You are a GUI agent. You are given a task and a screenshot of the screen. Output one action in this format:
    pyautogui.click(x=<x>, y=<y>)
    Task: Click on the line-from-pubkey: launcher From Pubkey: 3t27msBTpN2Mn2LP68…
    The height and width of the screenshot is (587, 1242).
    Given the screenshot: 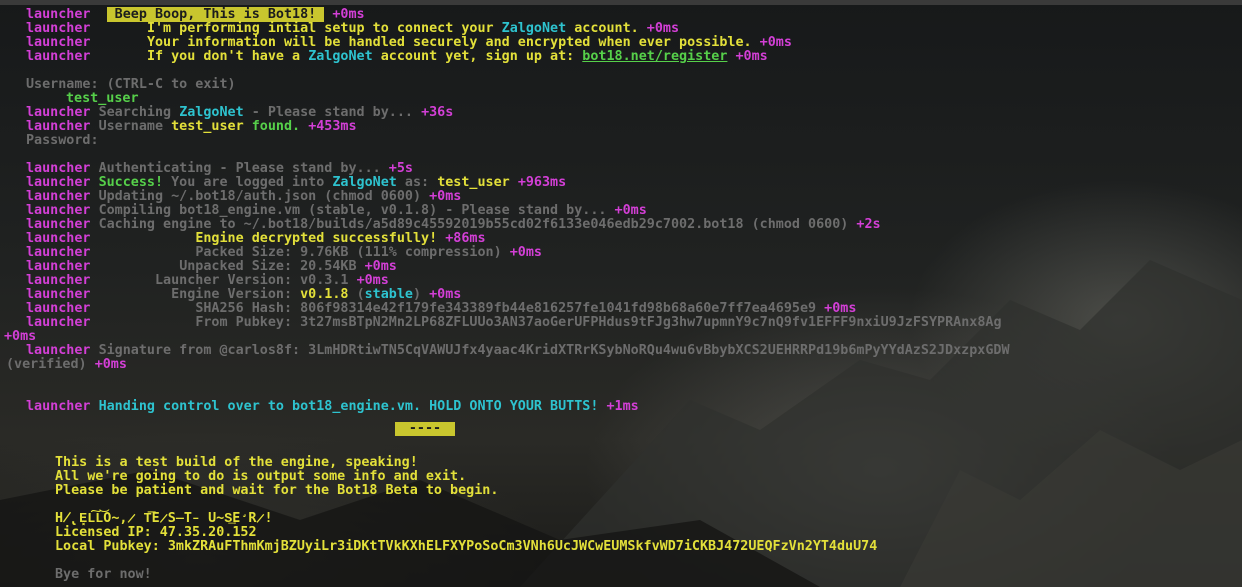 What is the action you would take?
    pyautogui.click(x=514, y=323)
    